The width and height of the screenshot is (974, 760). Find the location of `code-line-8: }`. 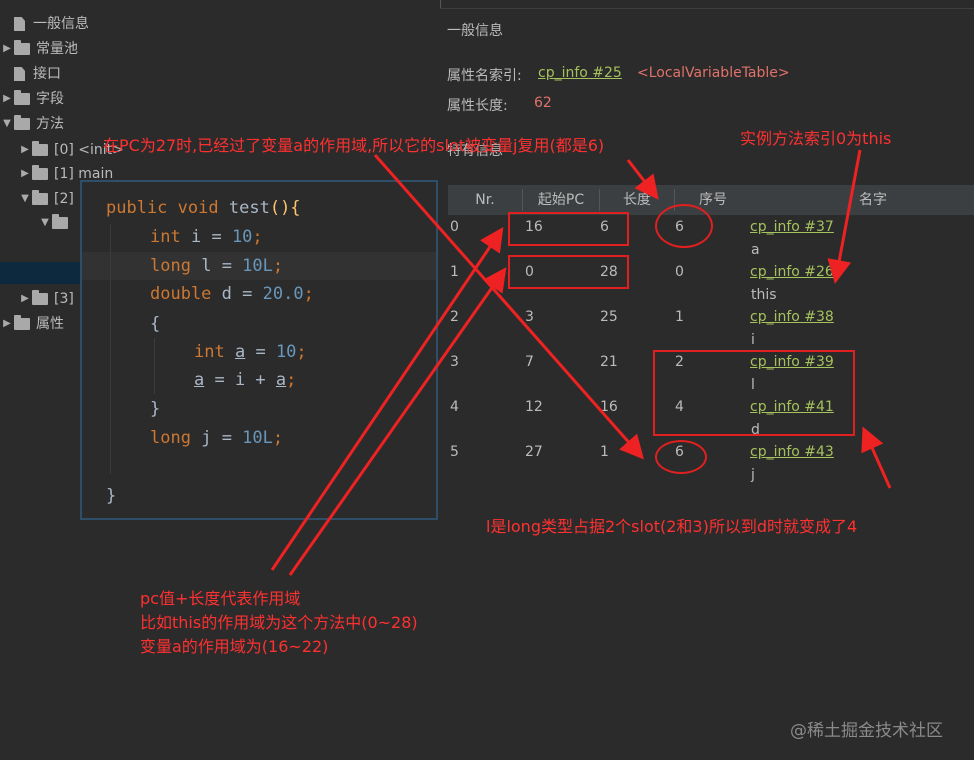

code-line-8: } is located at coordinates (155, 409).